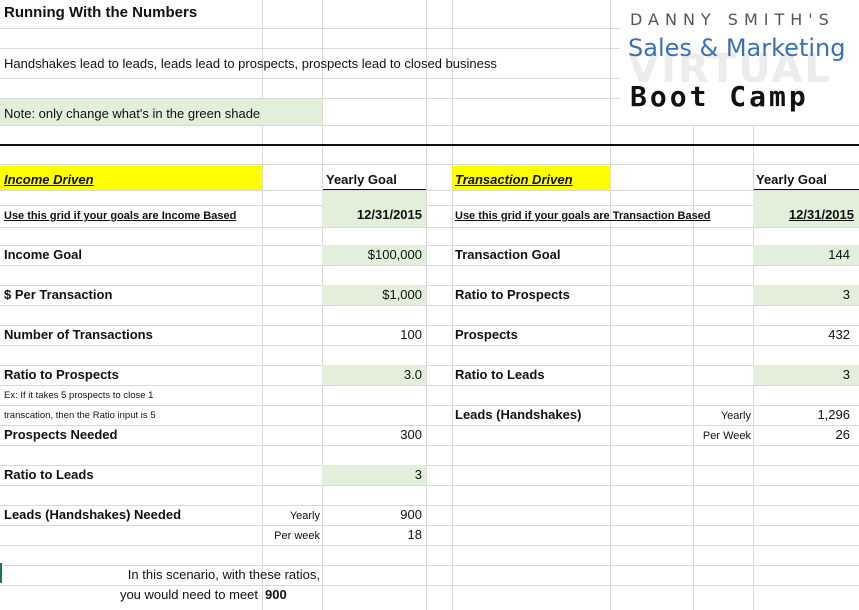  What do you see at coordinates (129, 595) in the screenshot?
I see `scenario-line2: you would need to meet` at bounding box center [129, 595].